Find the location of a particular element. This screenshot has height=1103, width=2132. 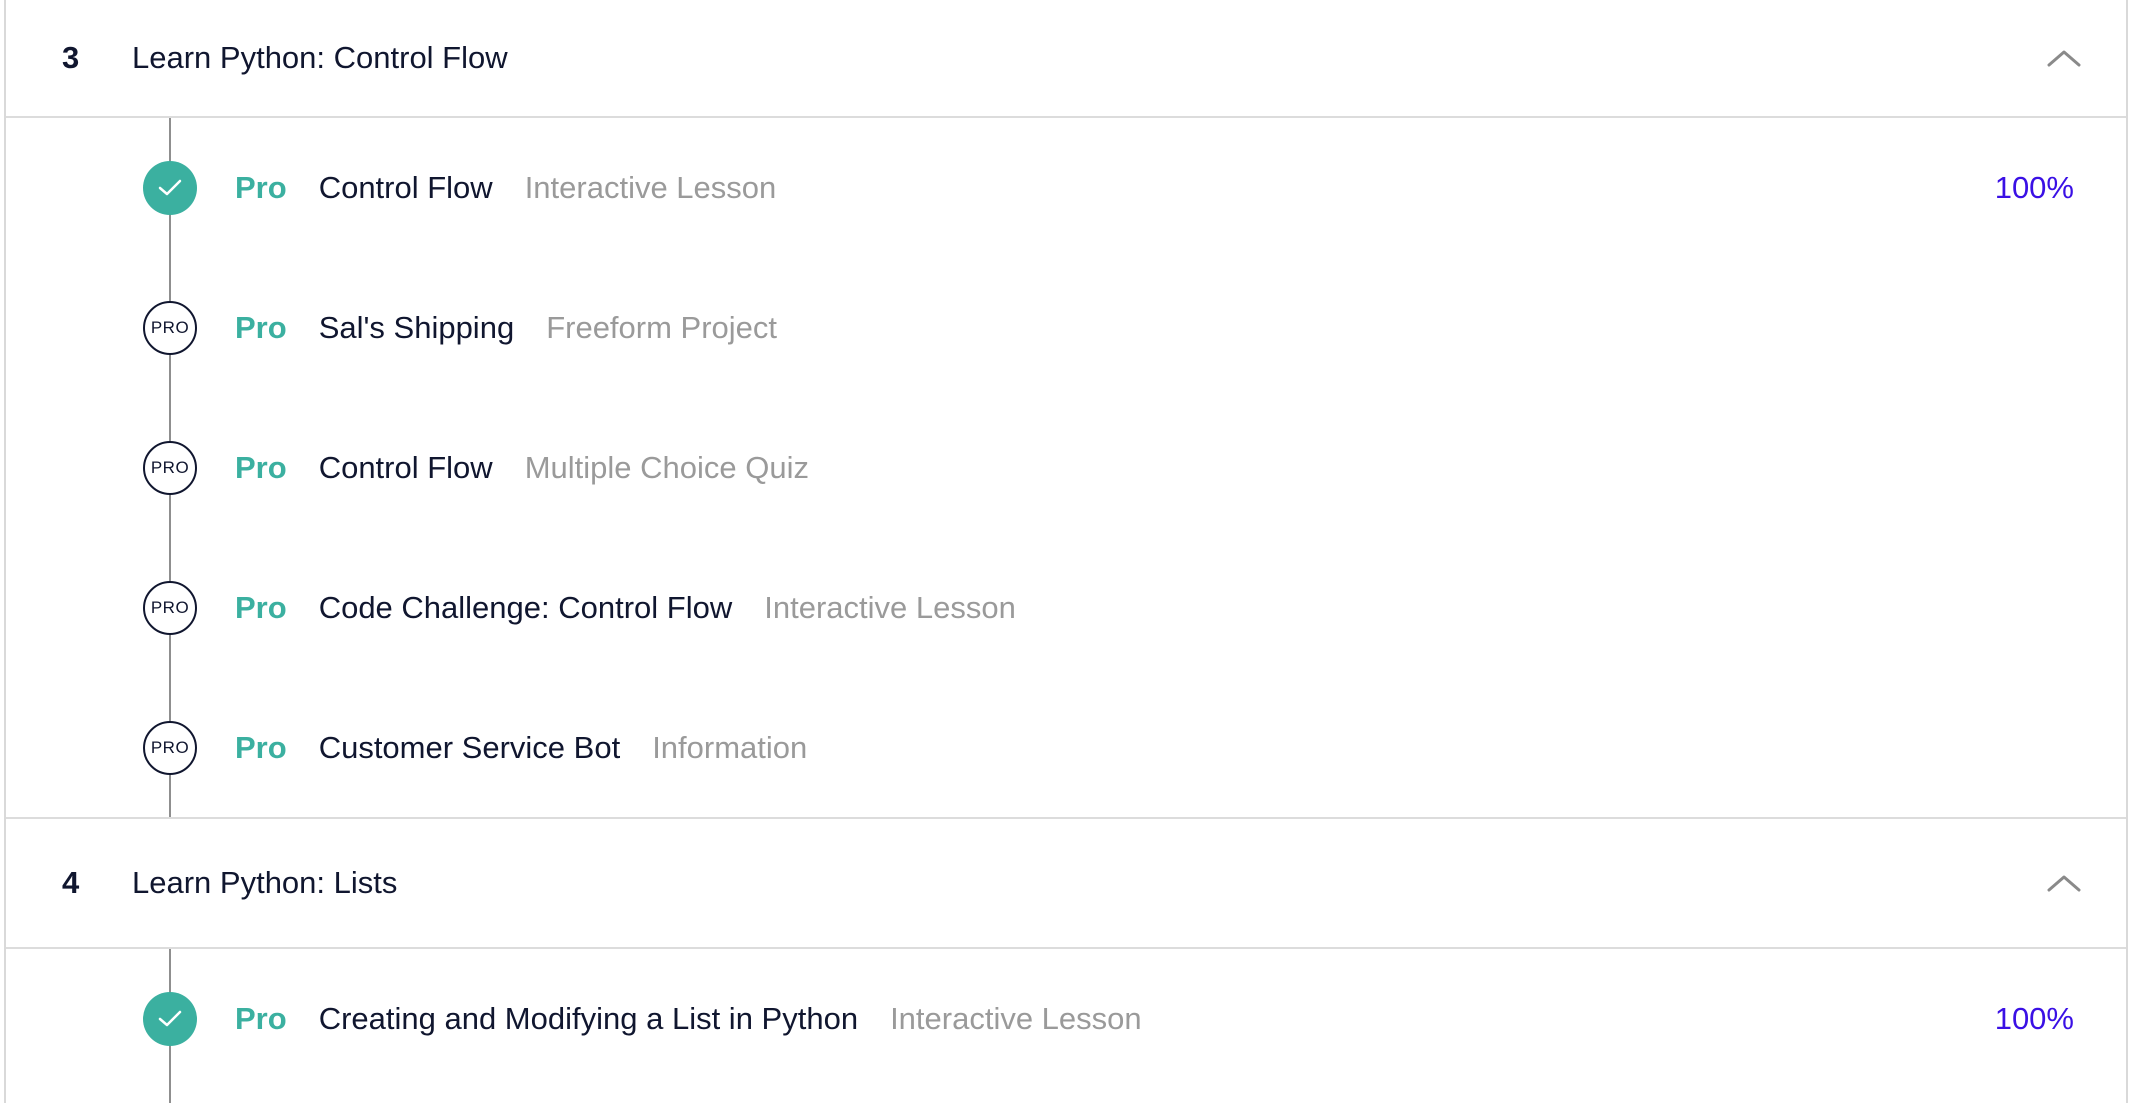

list-item: Pro Control Flow Interactive Lesson 100% is located at coordinates (1066, 188).